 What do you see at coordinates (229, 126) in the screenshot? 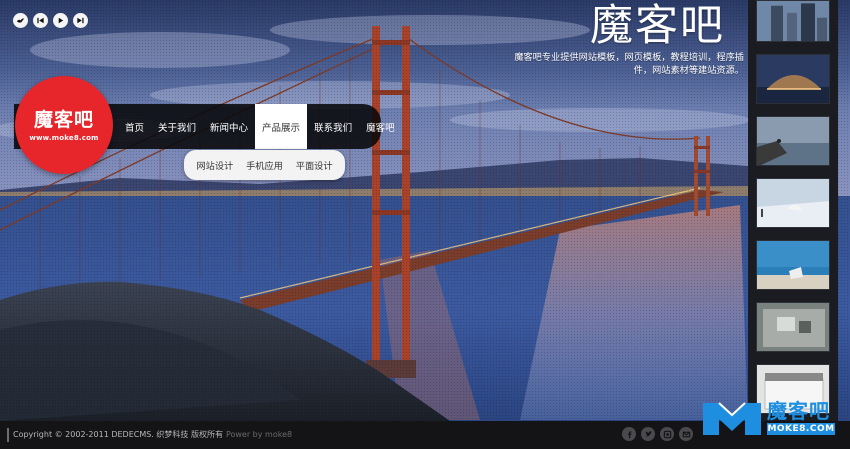
I see `nav-item-news: 新闻中心` at bounding box center [229, 126].